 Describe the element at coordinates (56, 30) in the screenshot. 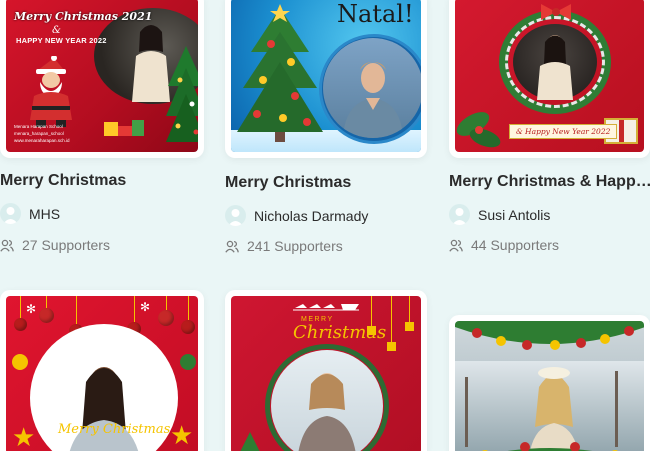

I see `greeting-line-2: &` at that location.